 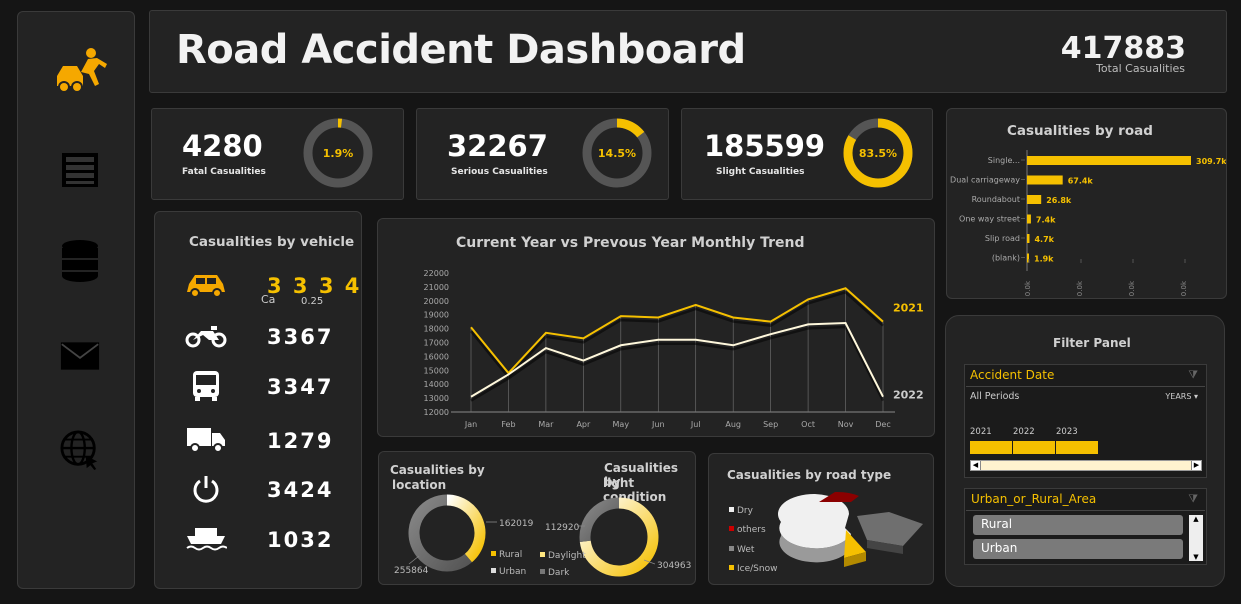 What do you see at coordinates (542, 154) in the screenshot?
I see `kpi-serious: 32267 Serious Casualities 14.5%` at bounding box center [542, 154].